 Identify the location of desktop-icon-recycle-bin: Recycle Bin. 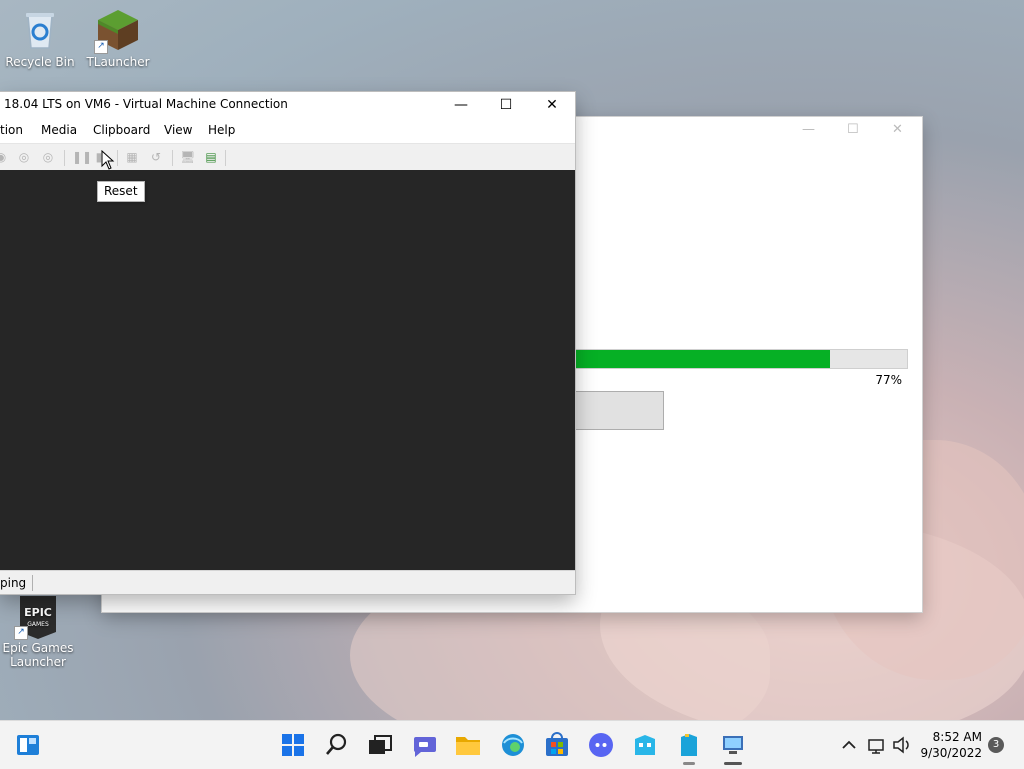
(40, 38).